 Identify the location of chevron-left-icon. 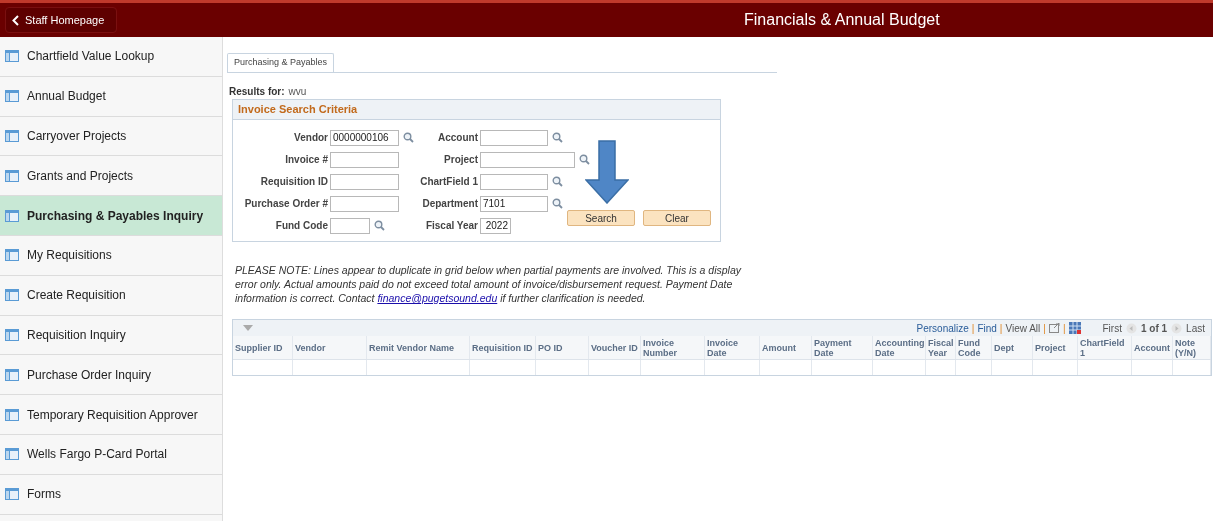
(15, 20).